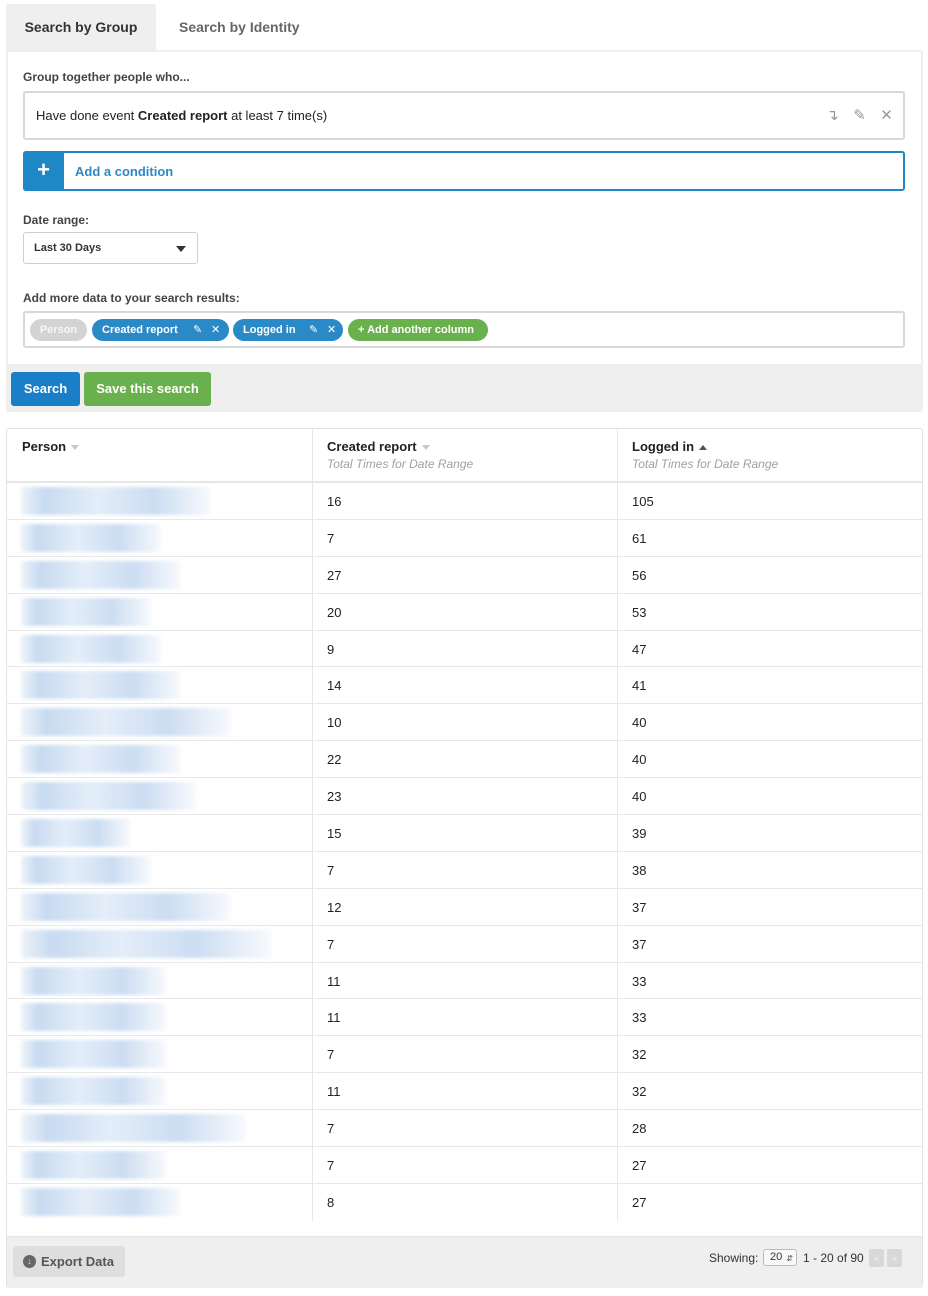 This screenshot has width=928, height=1296. What do you see at coordinates (269, 330) in the screenshot?
I see `column-pill-label: Logged in` at bounding box center [269, 330].